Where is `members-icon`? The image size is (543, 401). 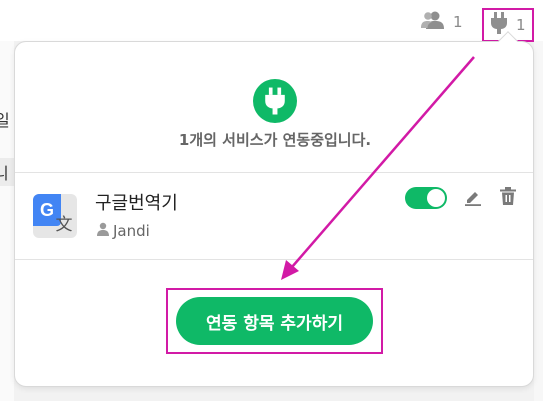 members-icon is located at coordinates (433, 22).